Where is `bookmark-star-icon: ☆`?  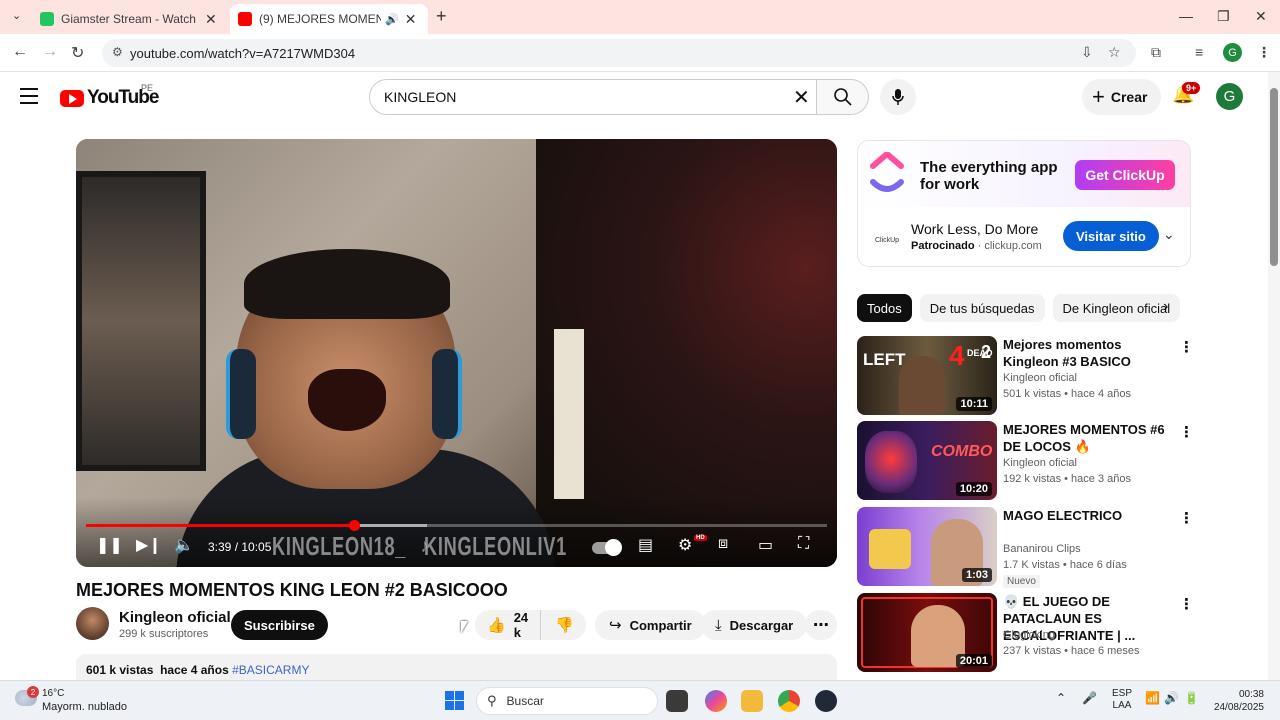 bookmark-star-icon: ☆ is located at coordinates (1114, 52).